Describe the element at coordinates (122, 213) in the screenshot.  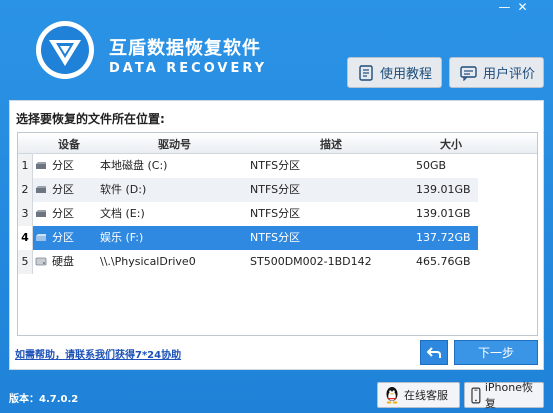
I see `drive-cell: 文档 (E:)` at that location.